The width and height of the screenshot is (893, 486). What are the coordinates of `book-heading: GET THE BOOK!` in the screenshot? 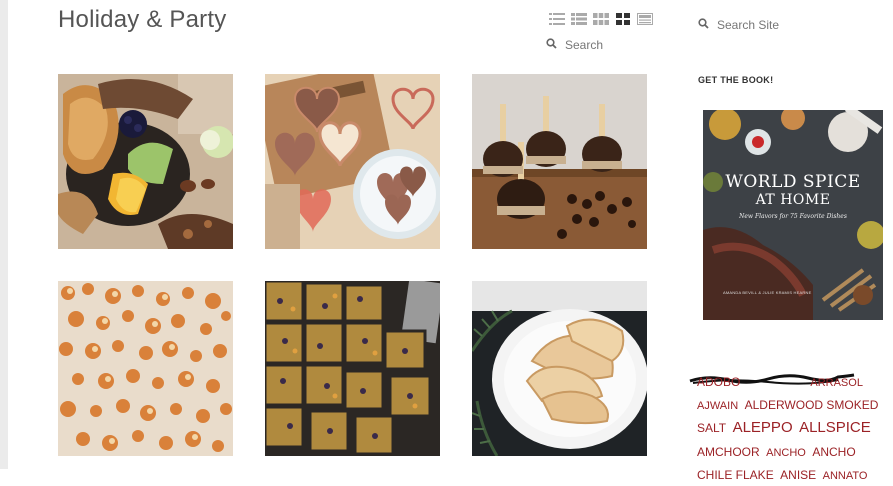 It's located at (736, 80).